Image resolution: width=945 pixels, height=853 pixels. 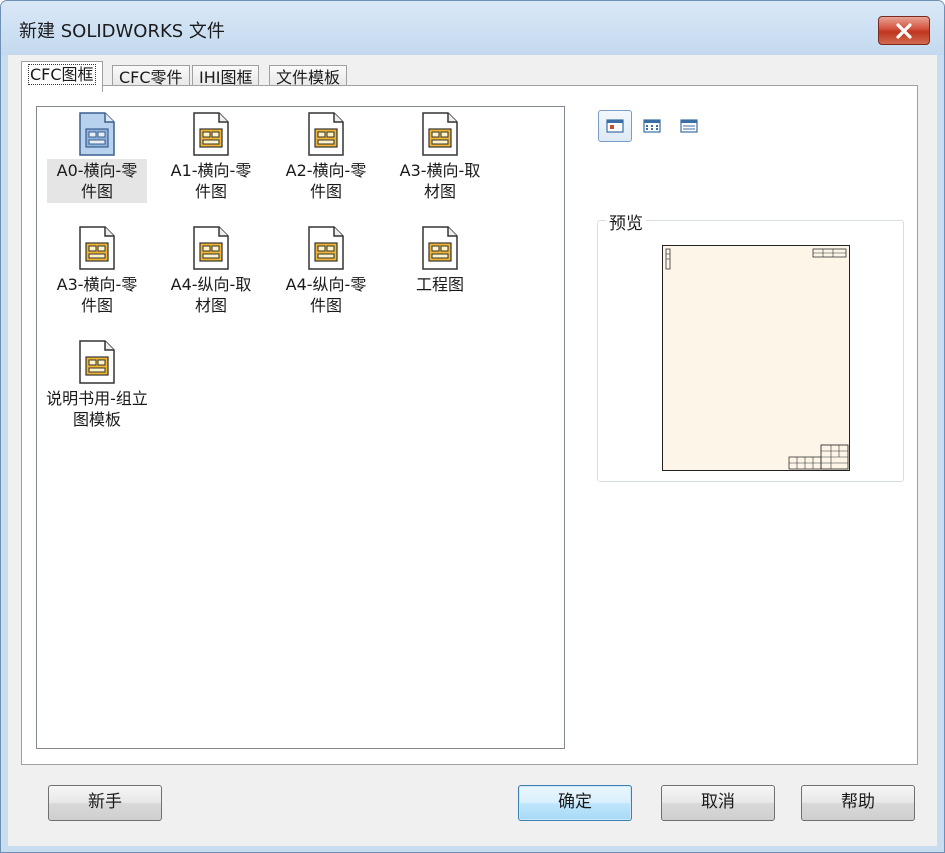 What do you see at coordinates (326, 295) in the screenshot?
I see `template-label: A4-纵向-零件图` at bounding box center [326, 295].